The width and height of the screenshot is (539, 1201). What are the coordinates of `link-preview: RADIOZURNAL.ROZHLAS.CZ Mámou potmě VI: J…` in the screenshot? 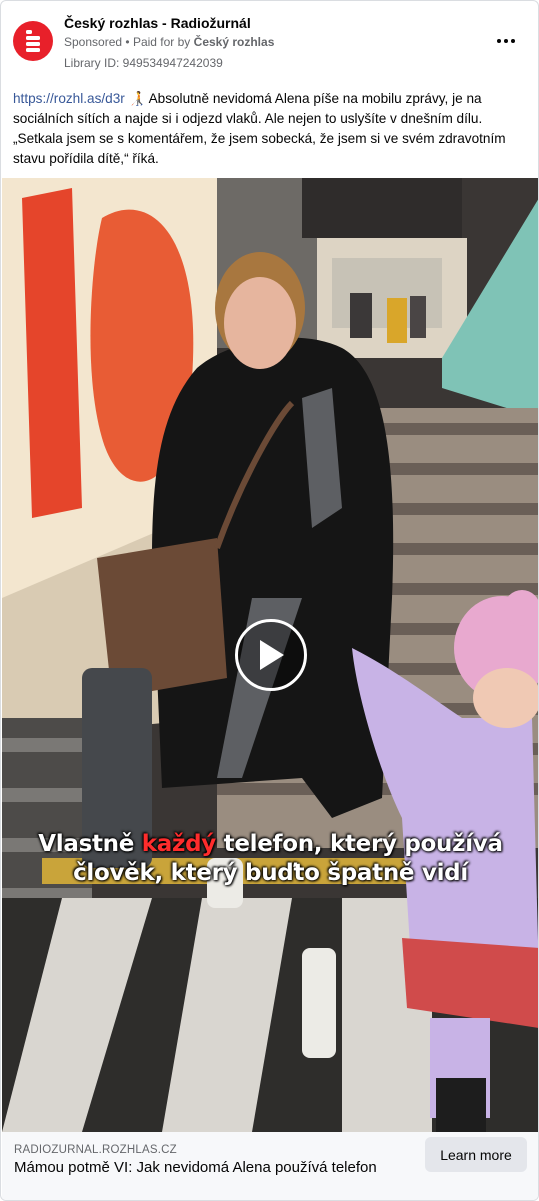 It's located at (270, 1166).